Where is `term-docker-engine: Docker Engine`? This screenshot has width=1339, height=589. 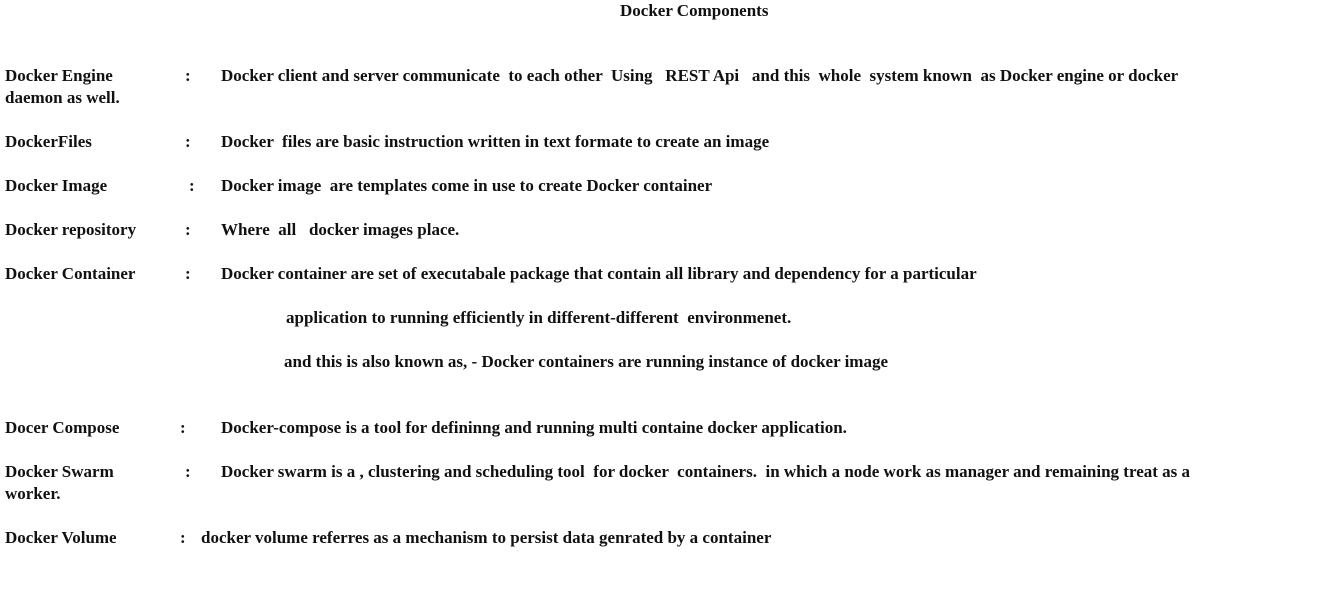
term-docker-engine: Docker Engine is located at coordinates (59, 75).